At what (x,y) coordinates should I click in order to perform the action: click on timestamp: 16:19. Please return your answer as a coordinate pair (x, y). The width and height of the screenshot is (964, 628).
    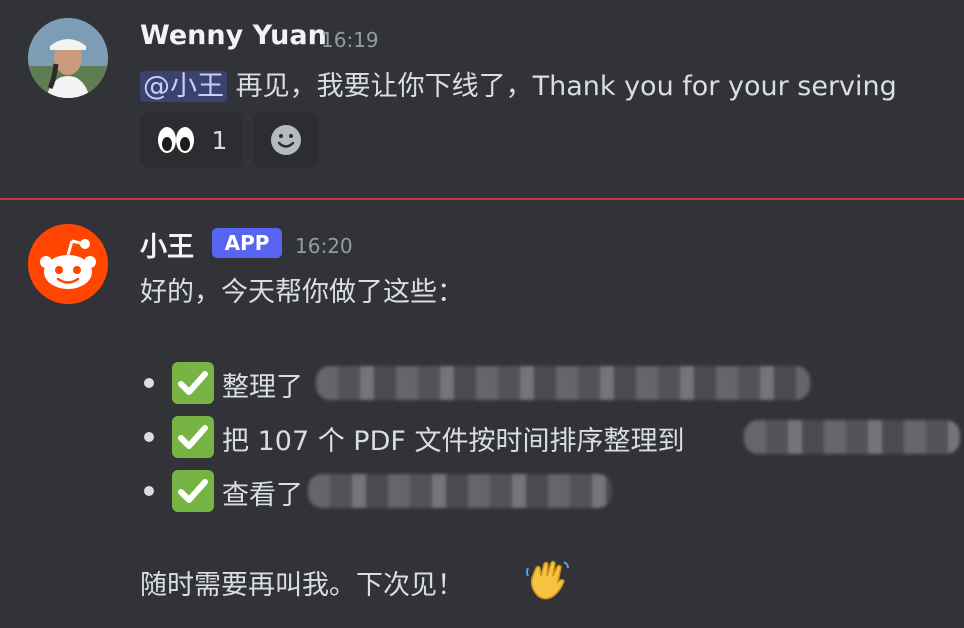
    Looking at the image, I should click on (350, 40).